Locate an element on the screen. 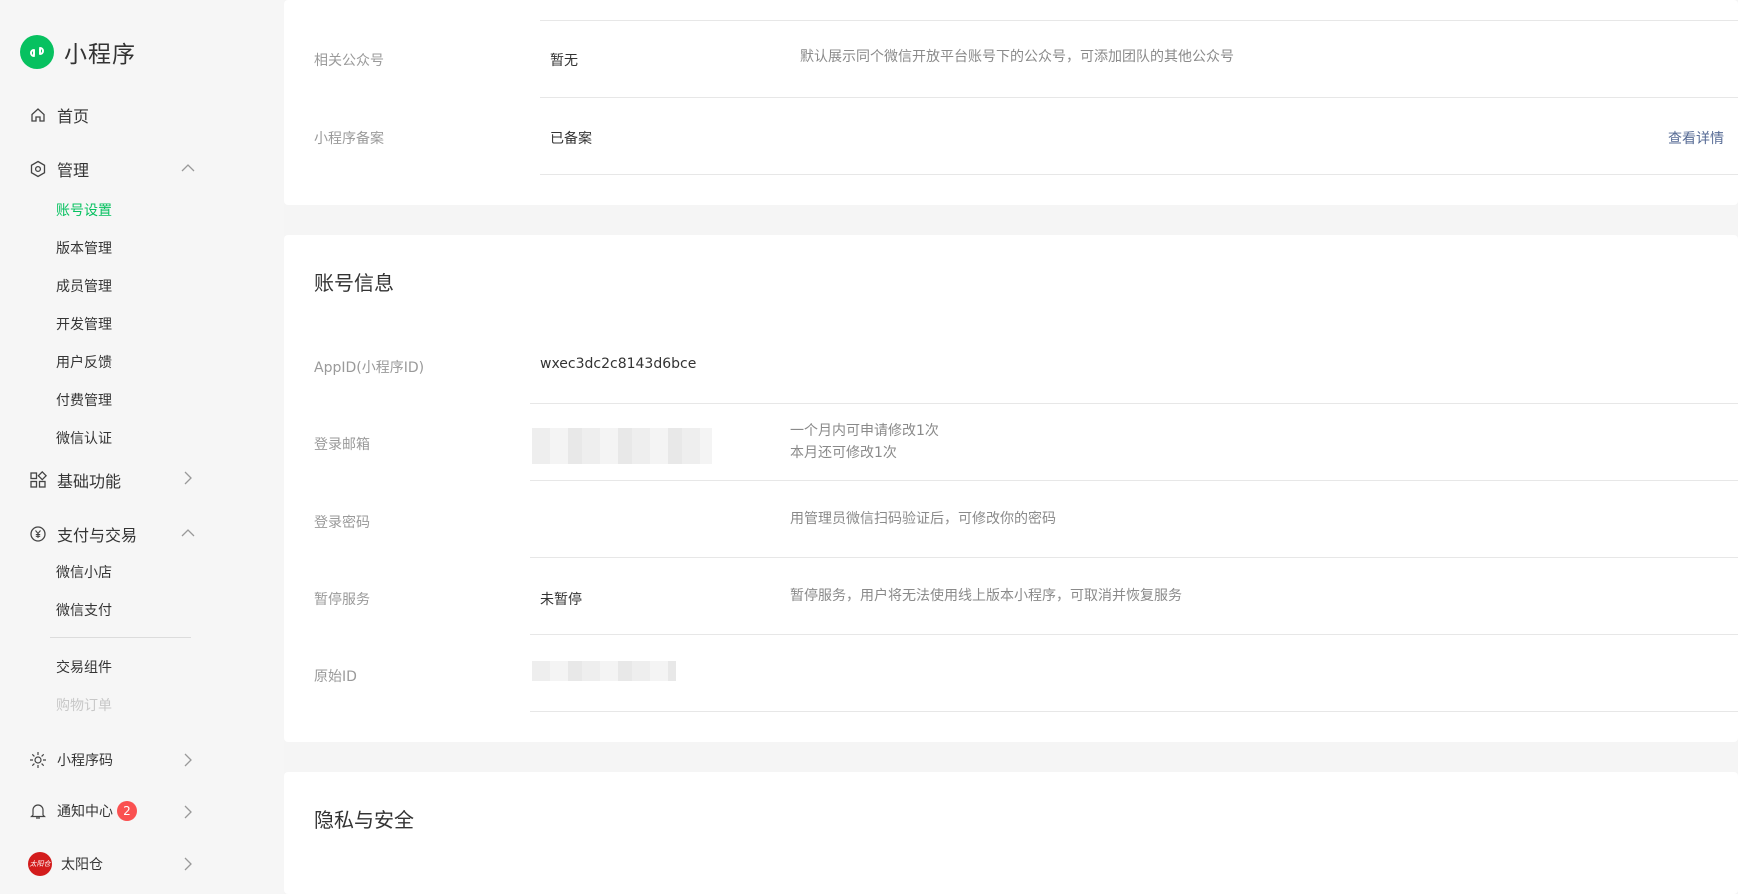  sidebar-item-trade-component: 交易组件 is located at coordinates (84, 667).